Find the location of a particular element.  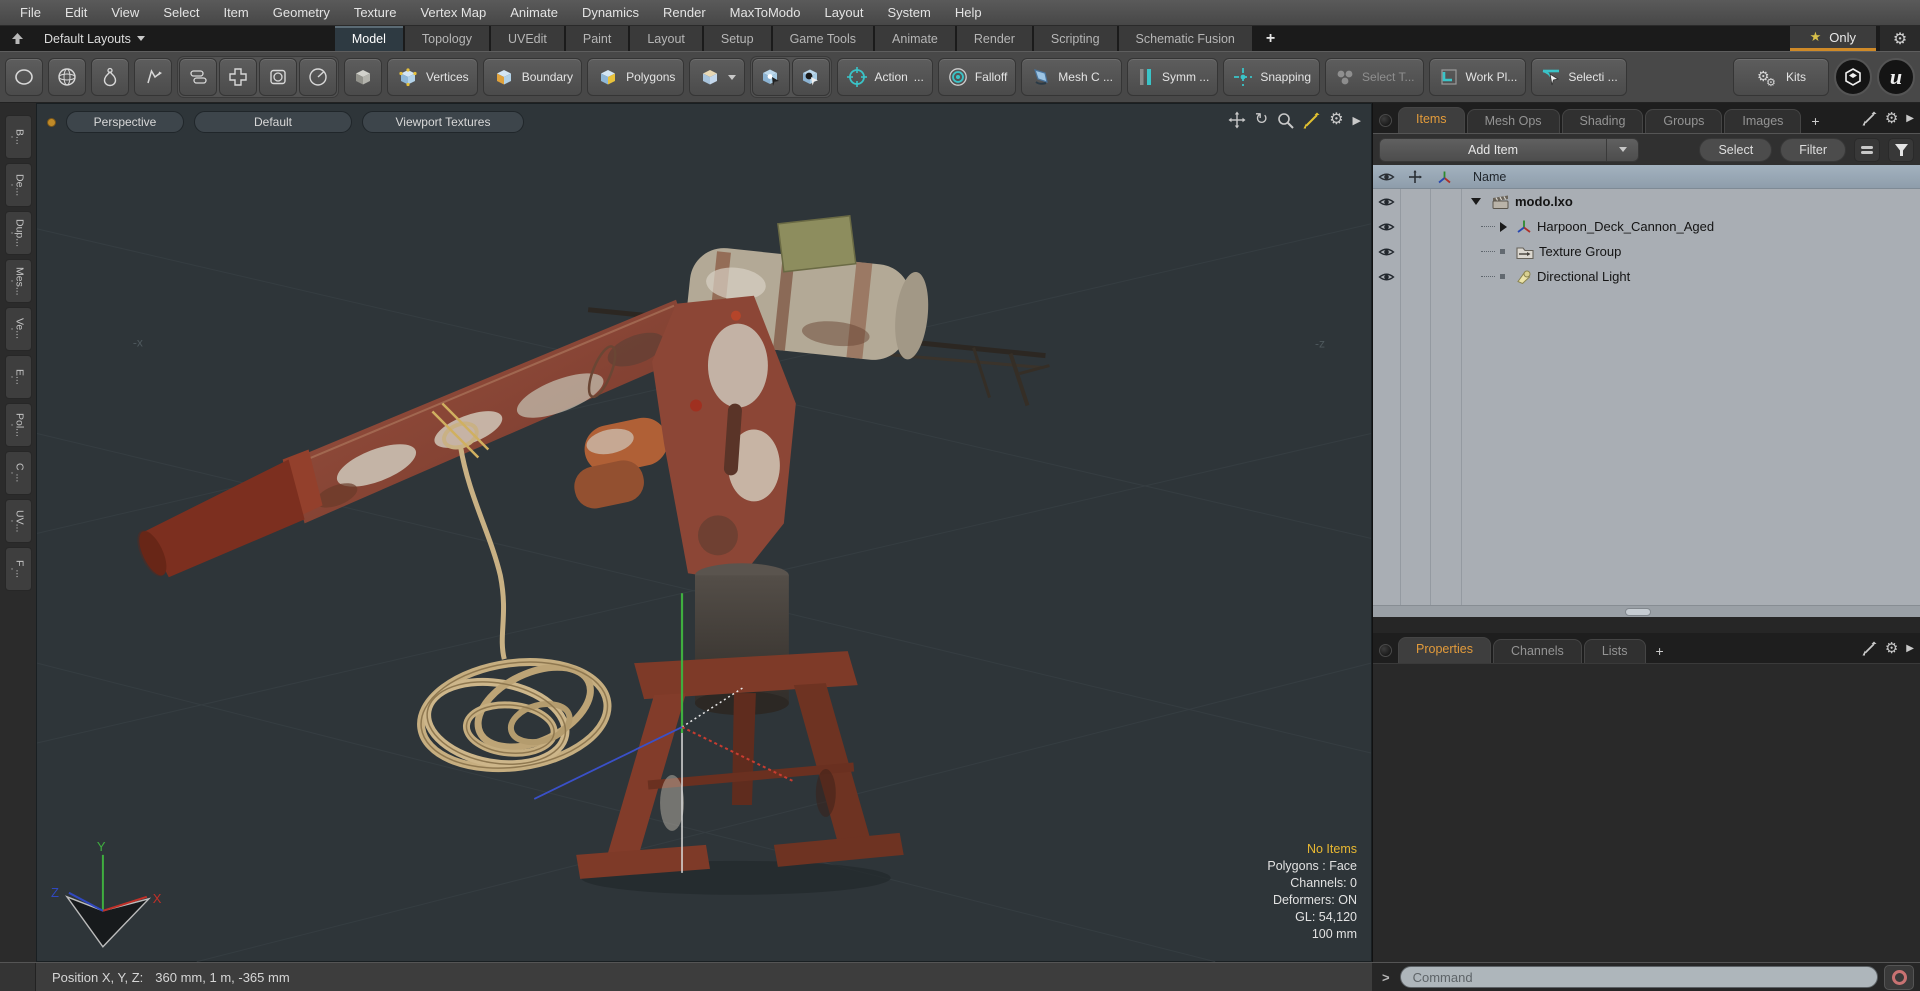

tab-schematic-fusion: Schematic Fusion is located at coordinates (1186, 38).